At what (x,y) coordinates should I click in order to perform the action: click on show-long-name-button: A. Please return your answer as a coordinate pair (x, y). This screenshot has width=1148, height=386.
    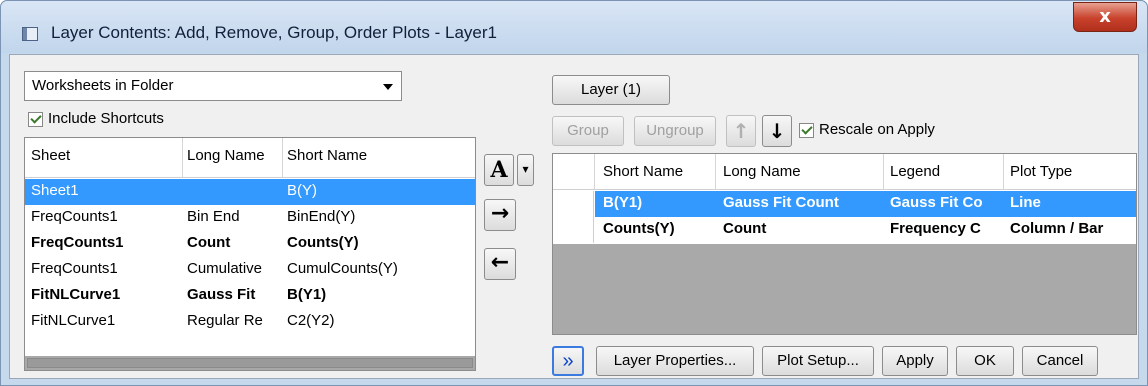
    Looking at the image, I should click on (499, 170).